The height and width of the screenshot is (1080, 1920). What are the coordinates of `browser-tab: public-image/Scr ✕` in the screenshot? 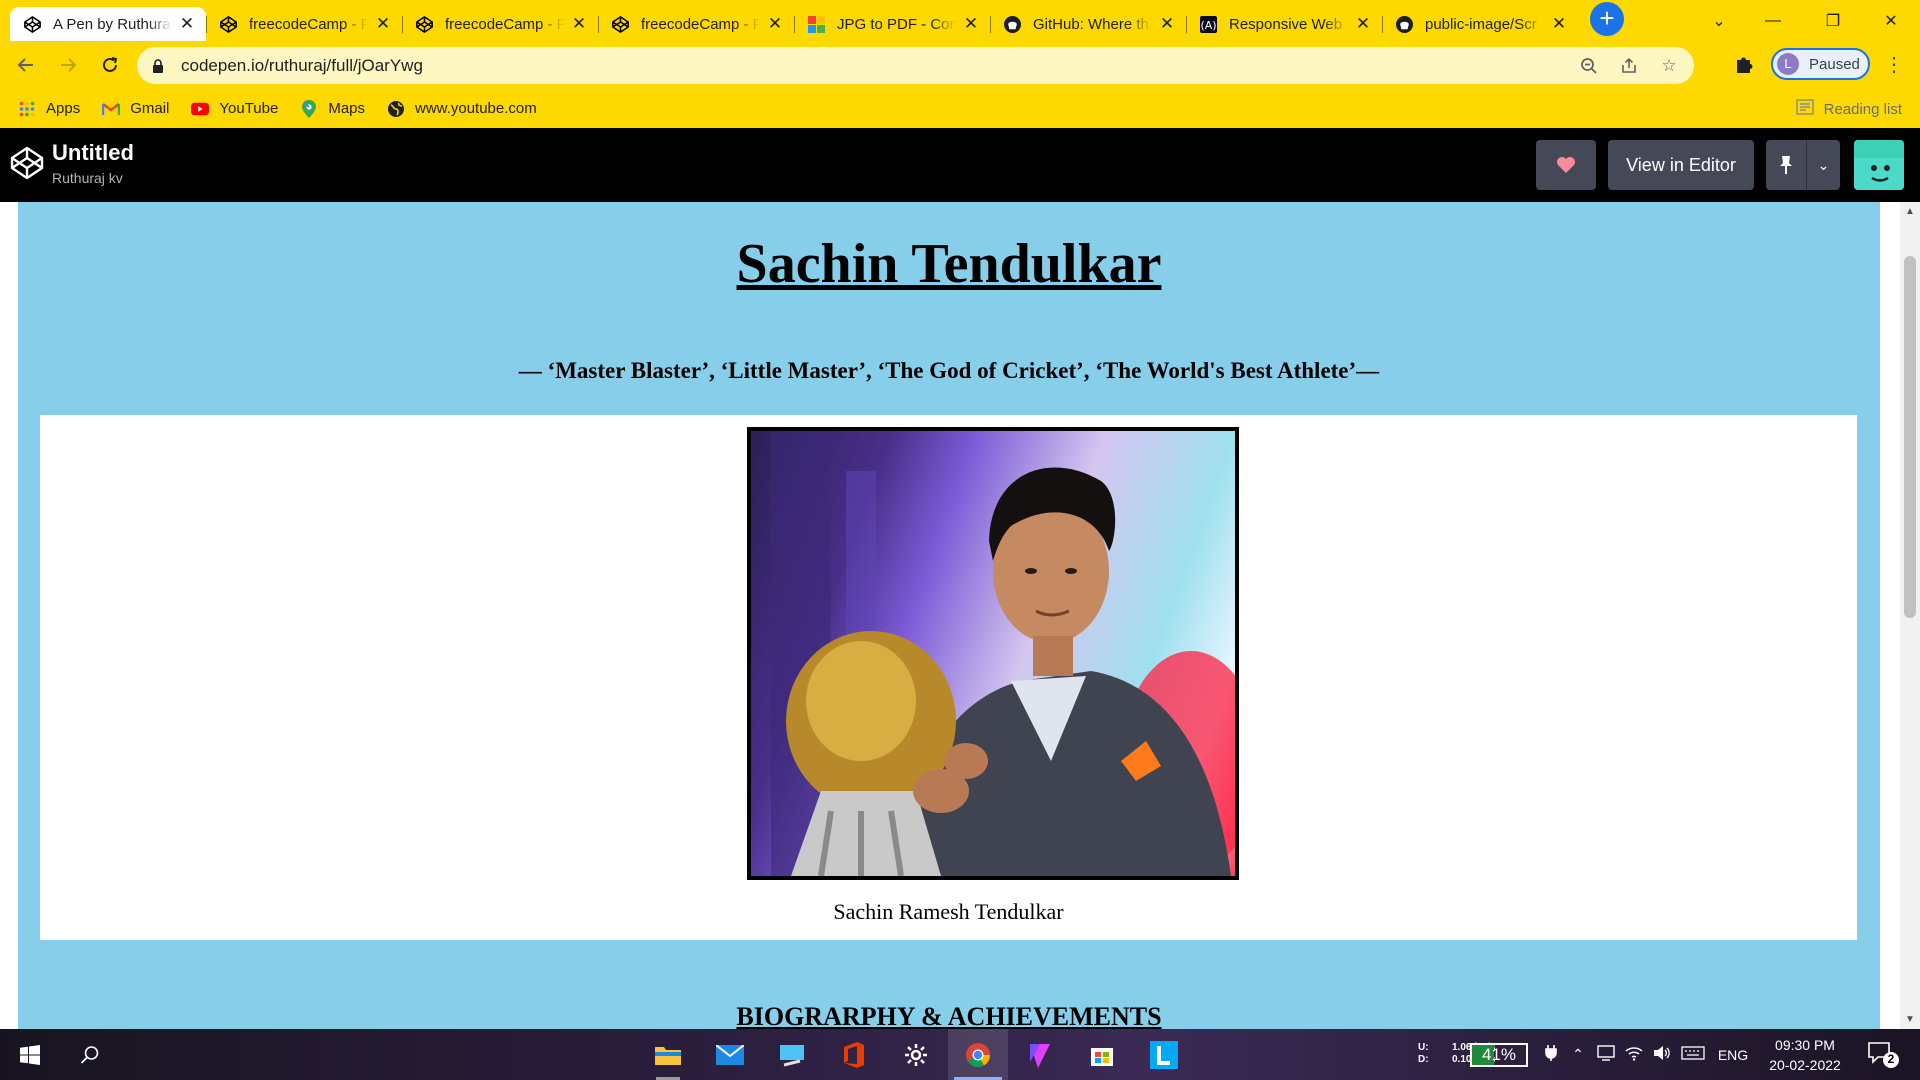 It's located at (1480, 24).